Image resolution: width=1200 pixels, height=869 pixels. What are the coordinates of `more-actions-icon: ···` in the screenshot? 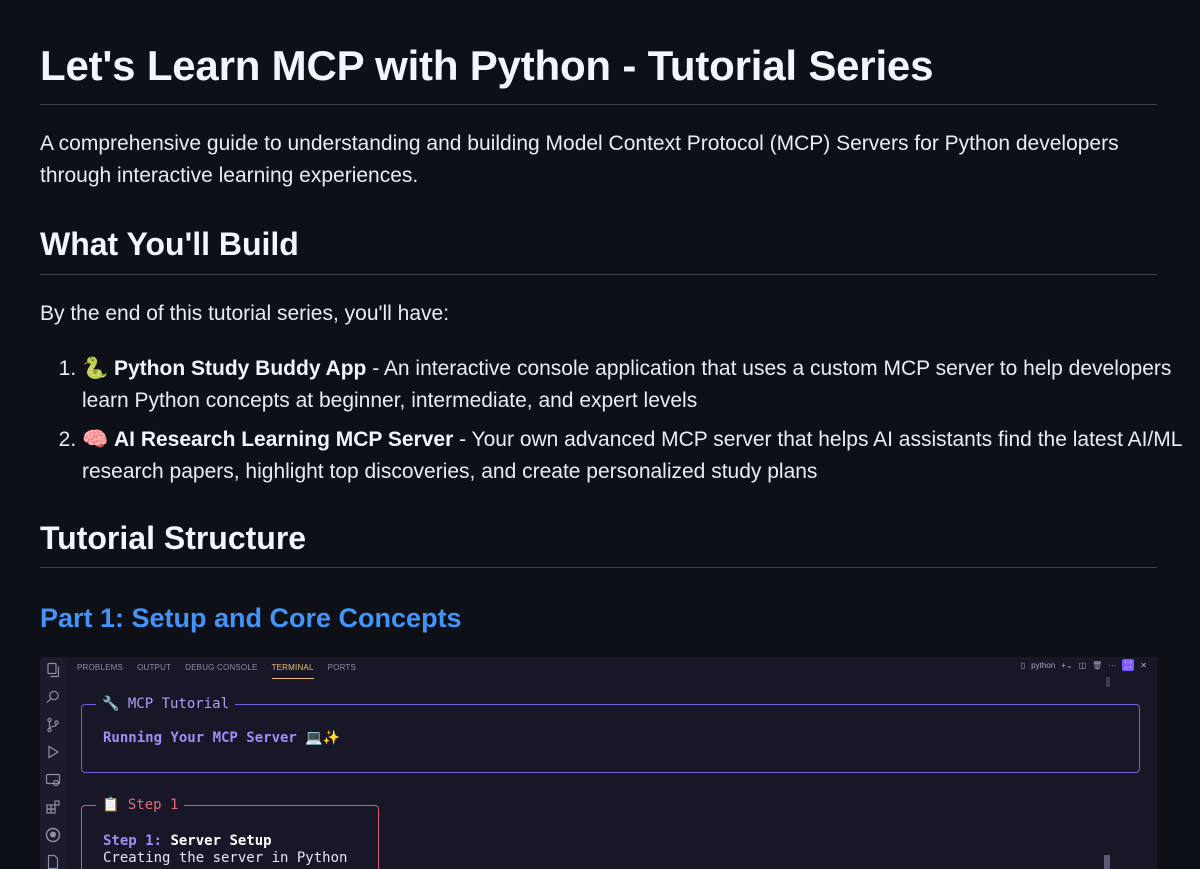 It's located at (1112, 665).